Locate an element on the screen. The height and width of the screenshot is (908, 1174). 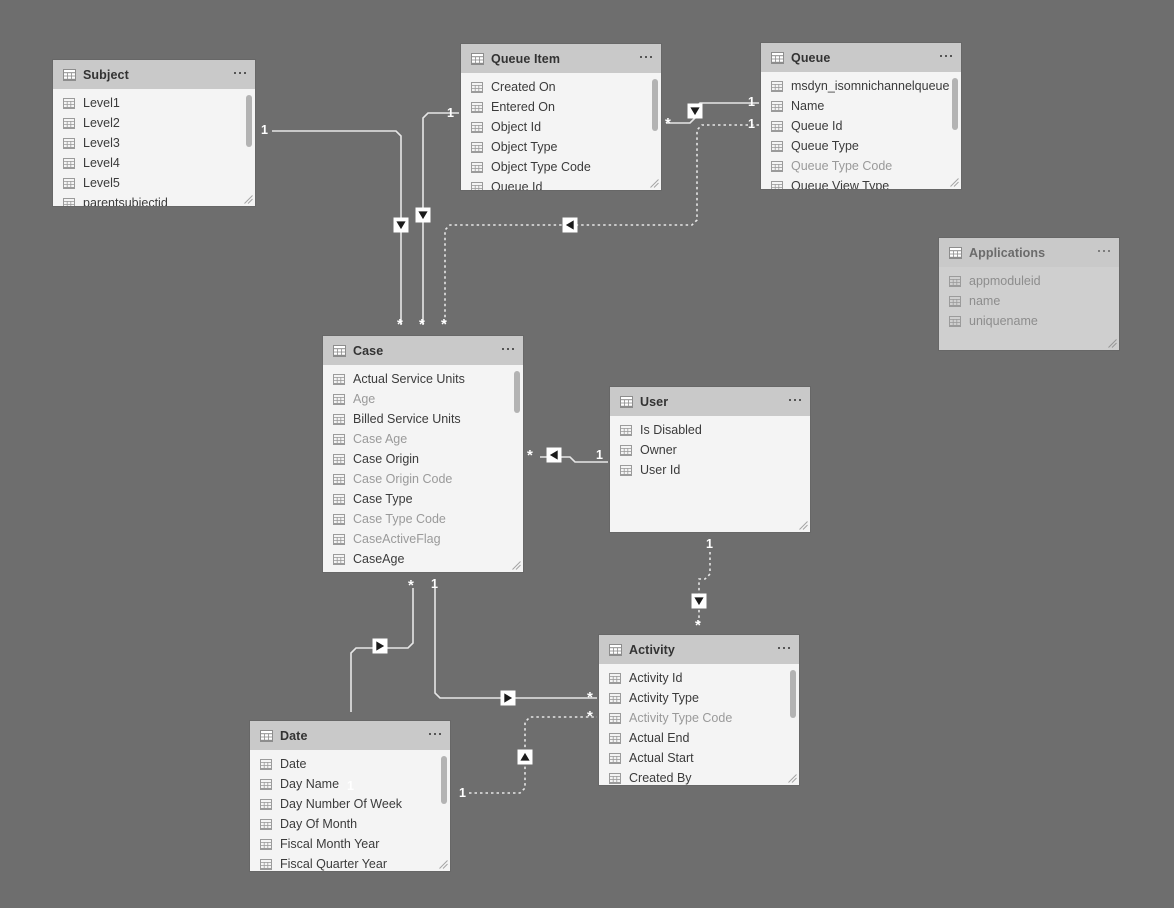
relationship-case-activity is located at coordinates (515, 647).